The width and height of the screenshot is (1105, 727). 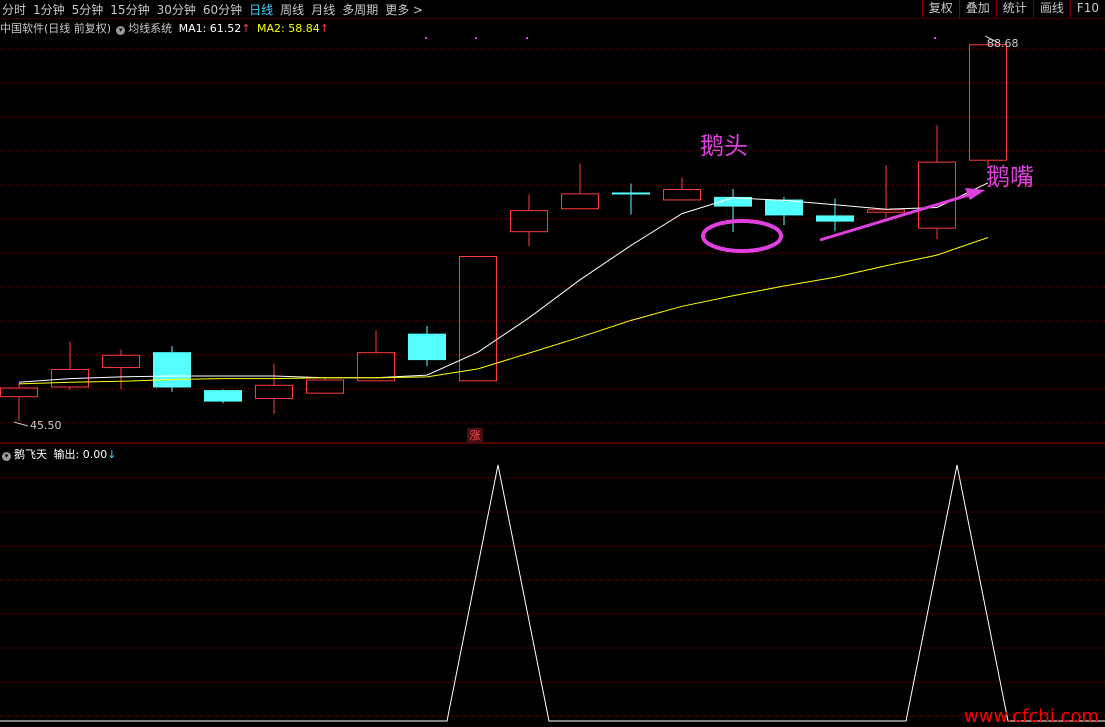 I want to click on arrow-head-icon, so click(x=975, y=194).